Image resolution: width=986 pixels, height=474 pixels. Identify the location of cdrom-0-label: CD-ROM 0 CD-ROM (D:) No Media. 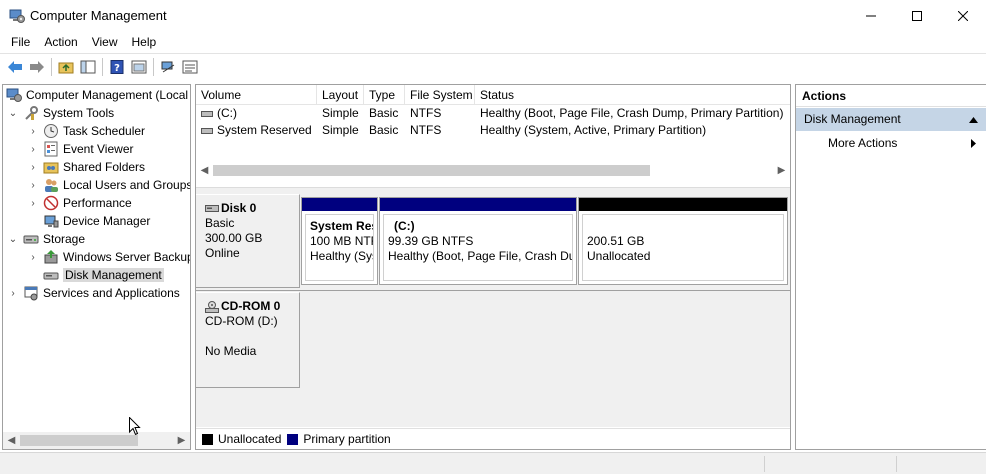
(248, 340).